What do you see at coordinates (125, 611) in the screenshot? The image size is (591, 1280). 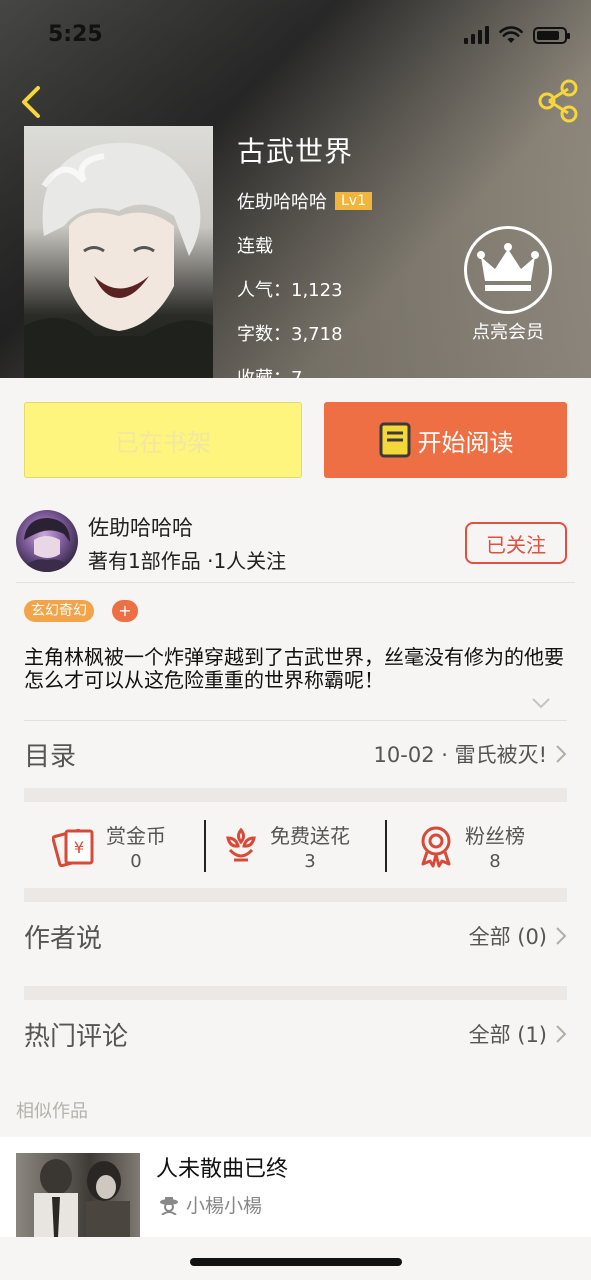 I see `add-tag-button: +` at bounding box center [125, 611].